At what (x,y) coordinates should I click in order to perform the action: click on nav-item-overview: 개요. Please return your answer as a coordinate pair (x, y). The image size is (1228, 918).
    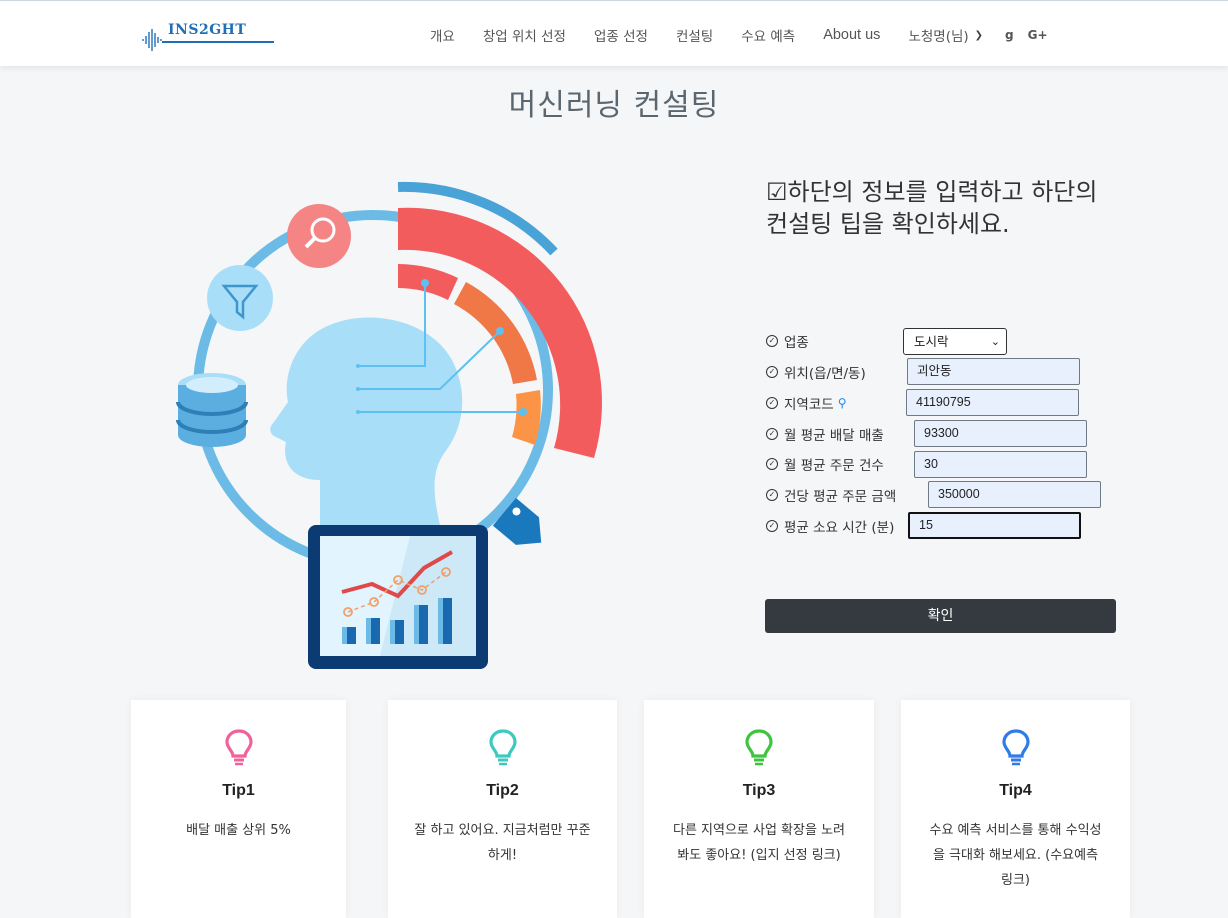
    Looking at the image, I should click on (442, 35).